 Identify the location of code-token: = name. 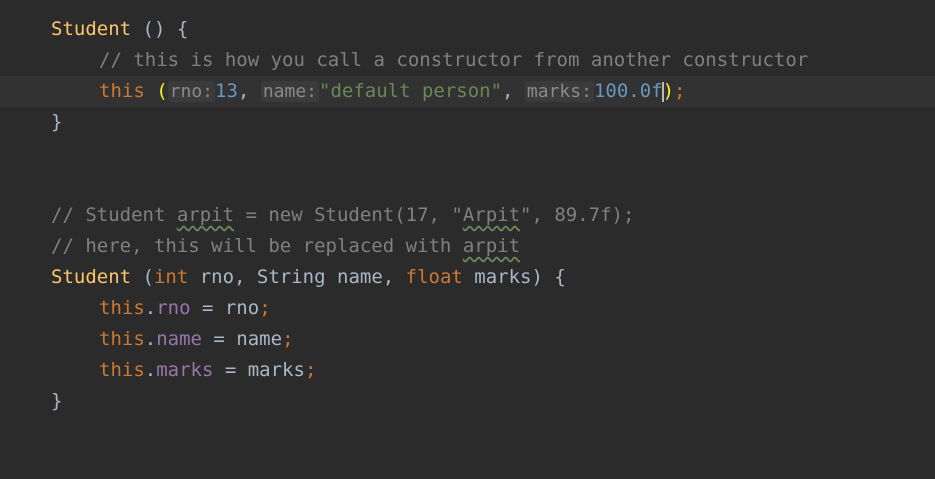
(242, 339).